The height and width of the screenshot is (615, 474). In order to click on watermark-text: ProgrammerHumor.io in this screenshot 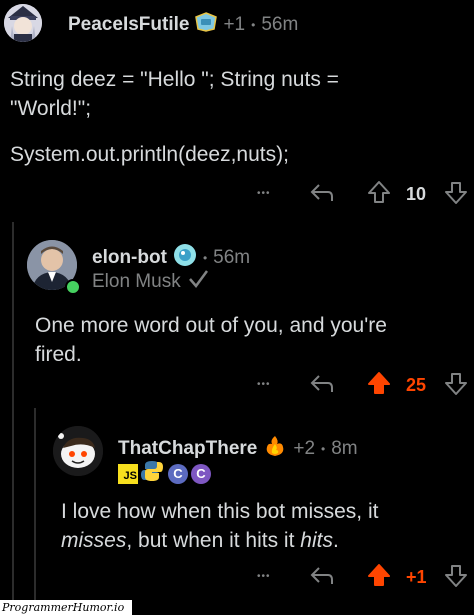, I will do `click(63, 607)`.